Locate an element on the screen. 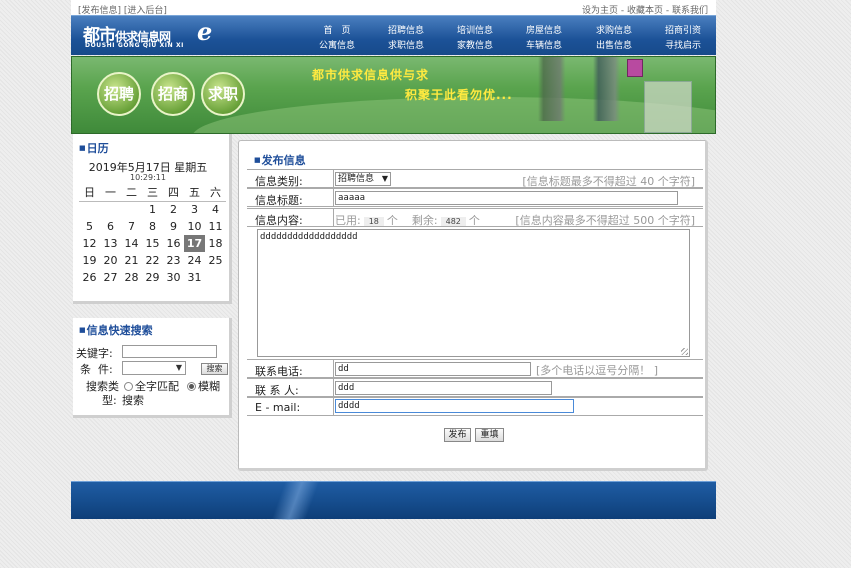 This screenshot has width=851, height=568. calendar-day: 23 is located at coordinates (173, 260).